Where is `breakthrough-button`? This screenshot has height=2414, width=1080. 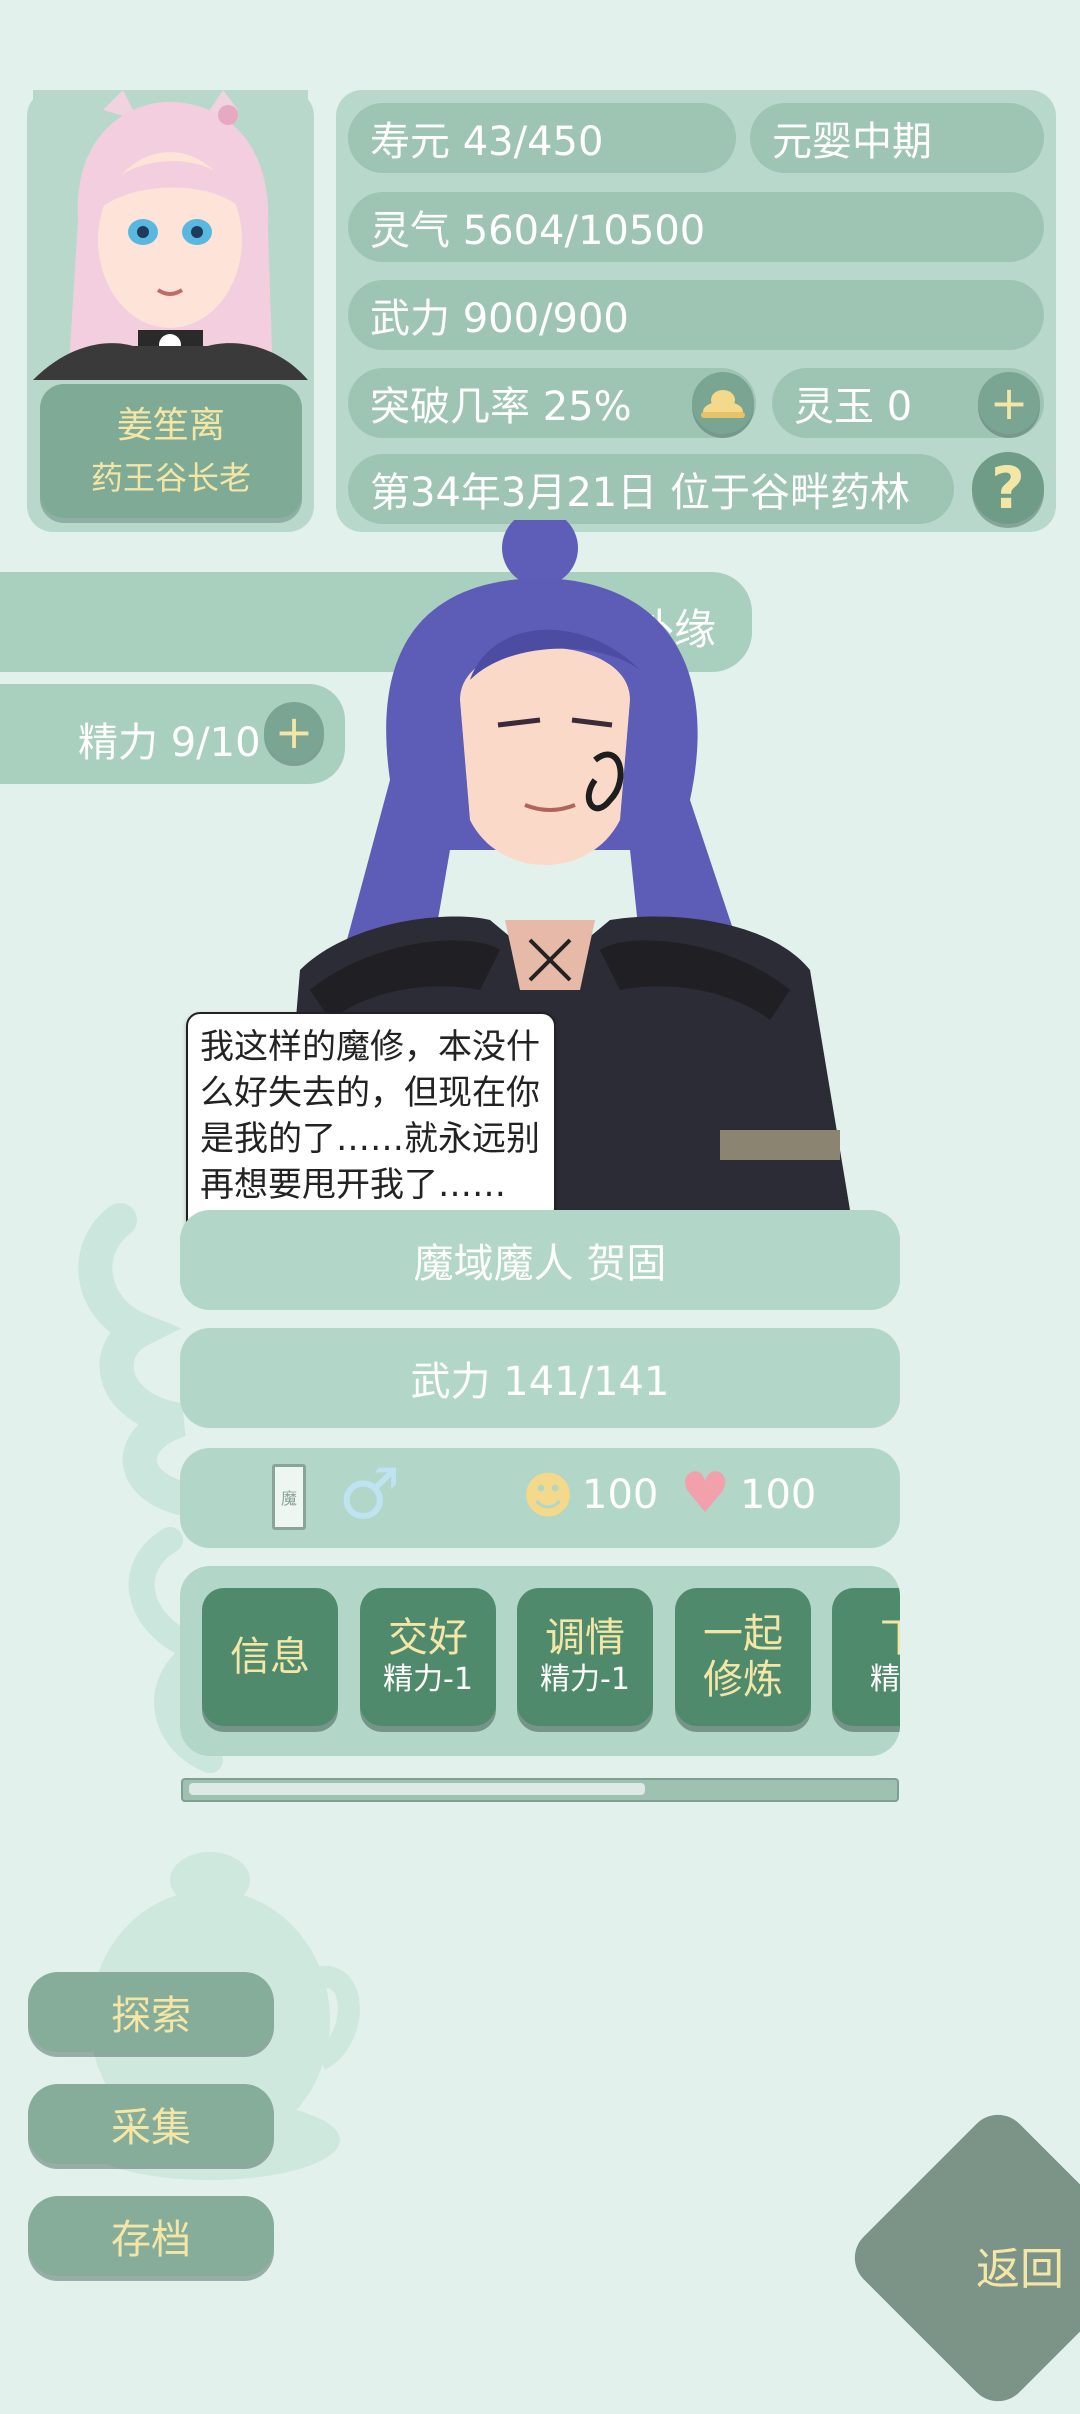 breakthrough-button is located at coordinates (723, 403).